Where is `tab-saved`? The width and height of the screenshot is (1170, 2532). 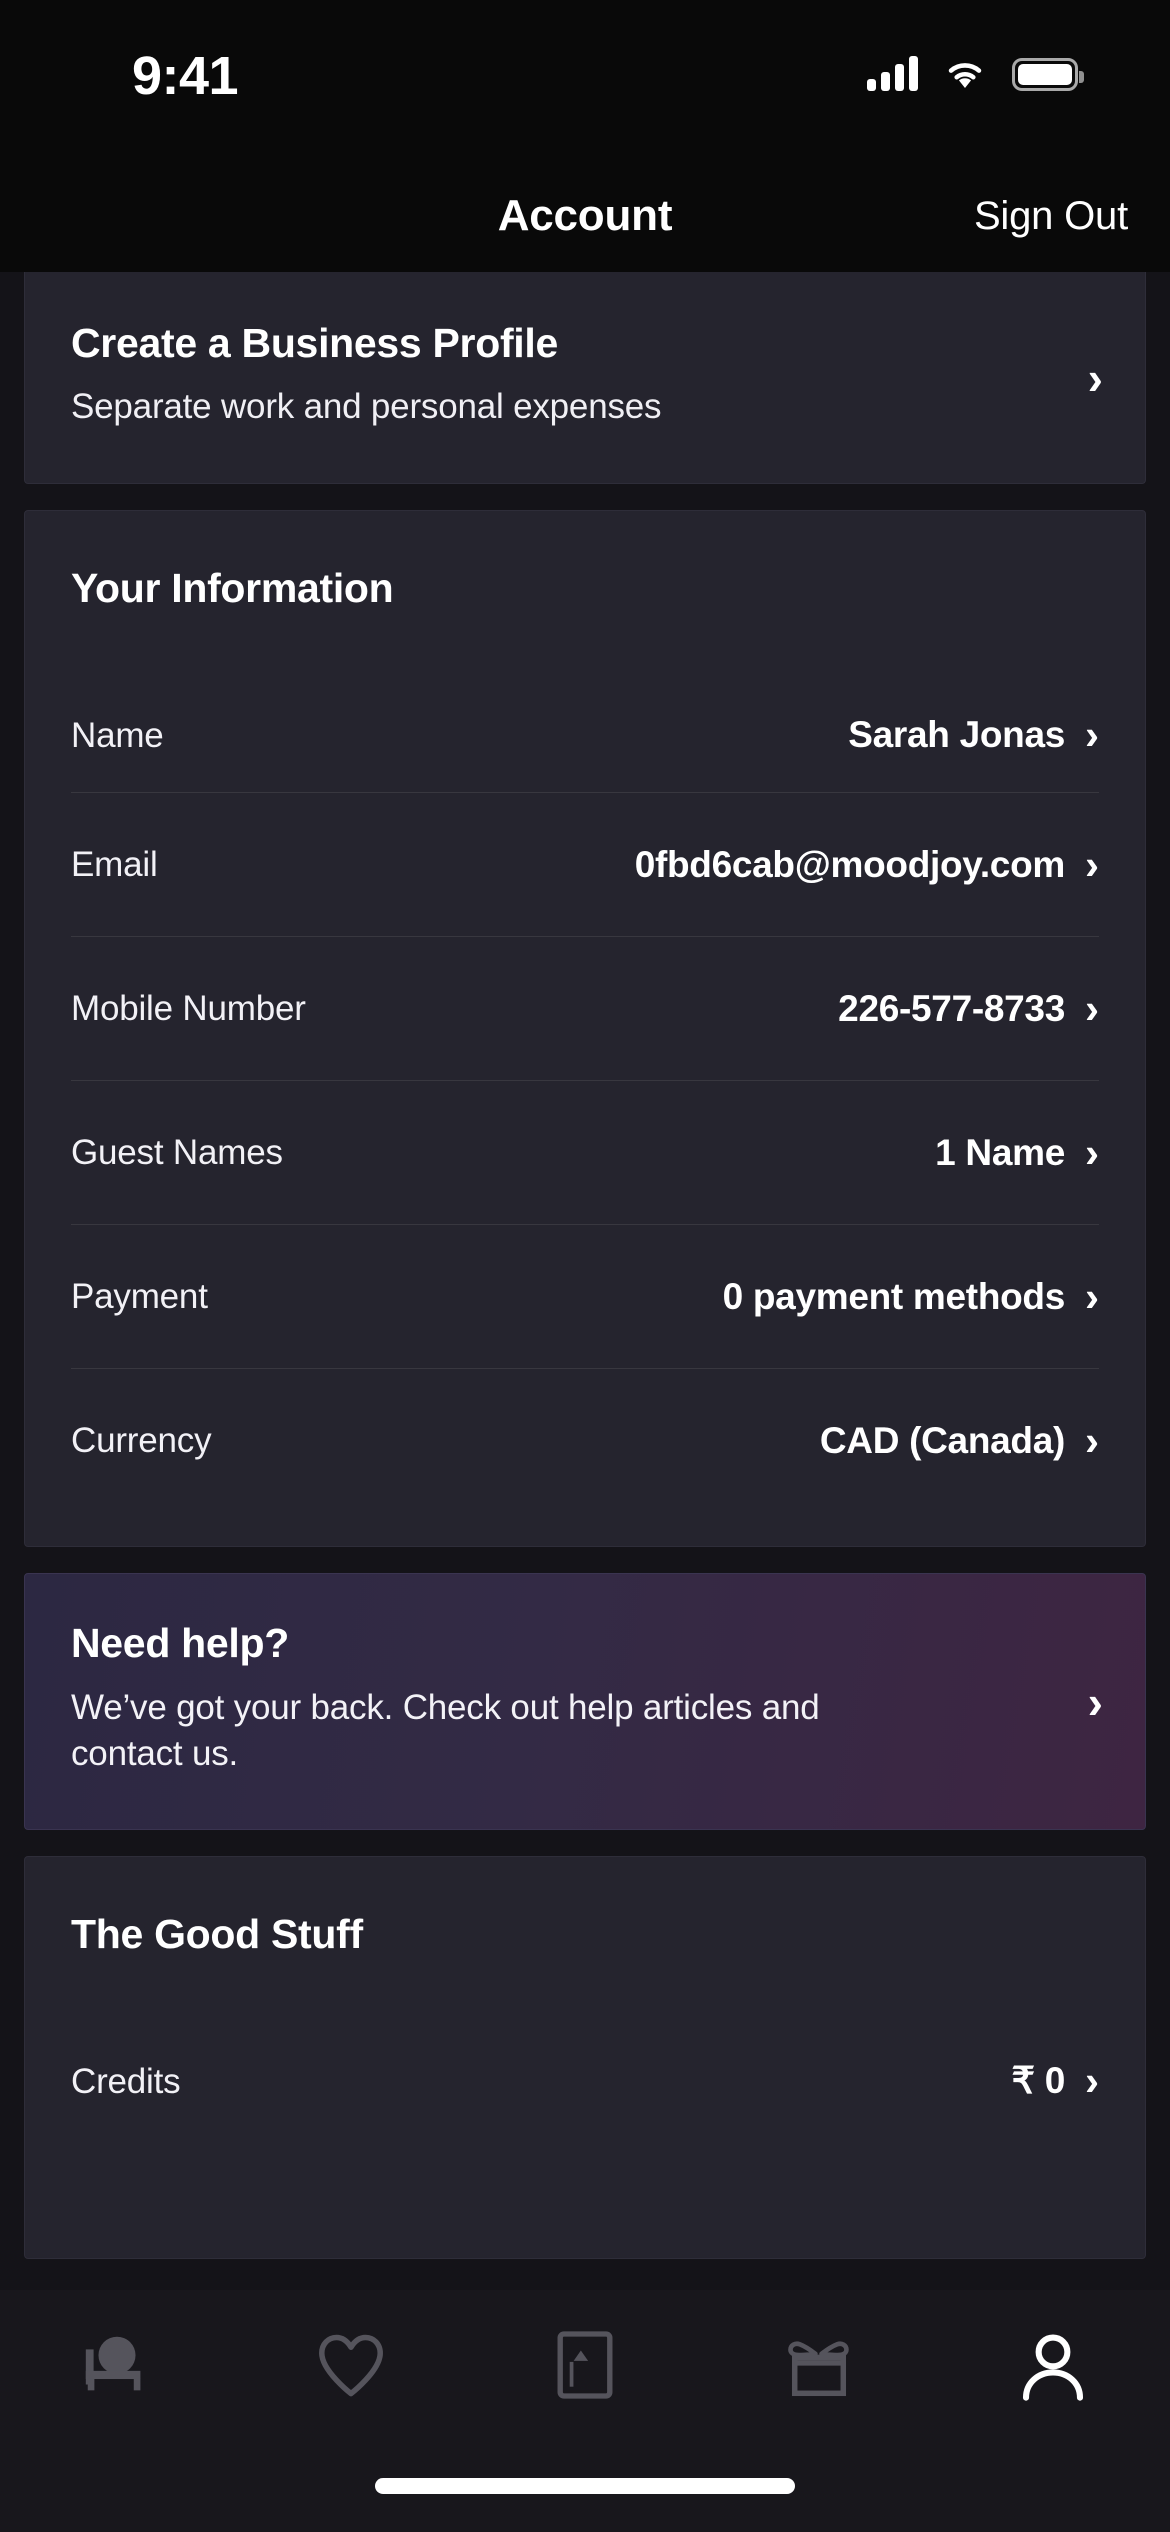 tab-saved is located at coordinates (351, 2365).